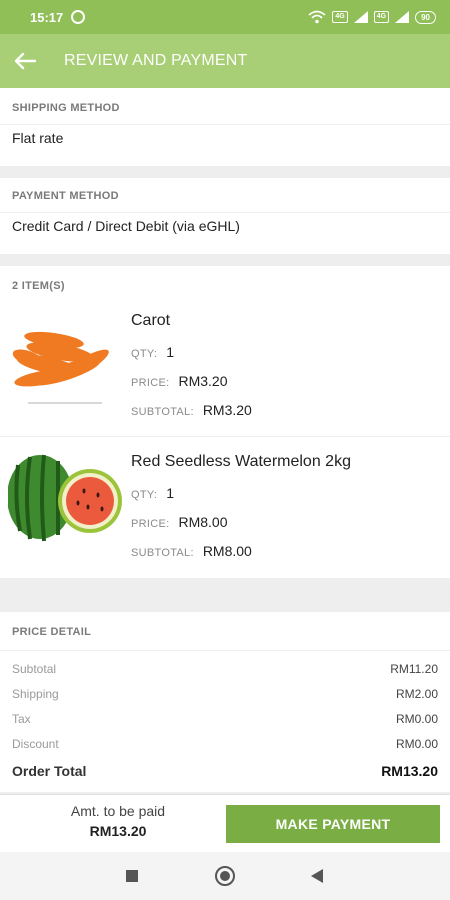 The width and height of the screenshot is (450, 900). Describe the element at coordinates (317, 17) in the screenshot. I see `wifi-icon` at that location.